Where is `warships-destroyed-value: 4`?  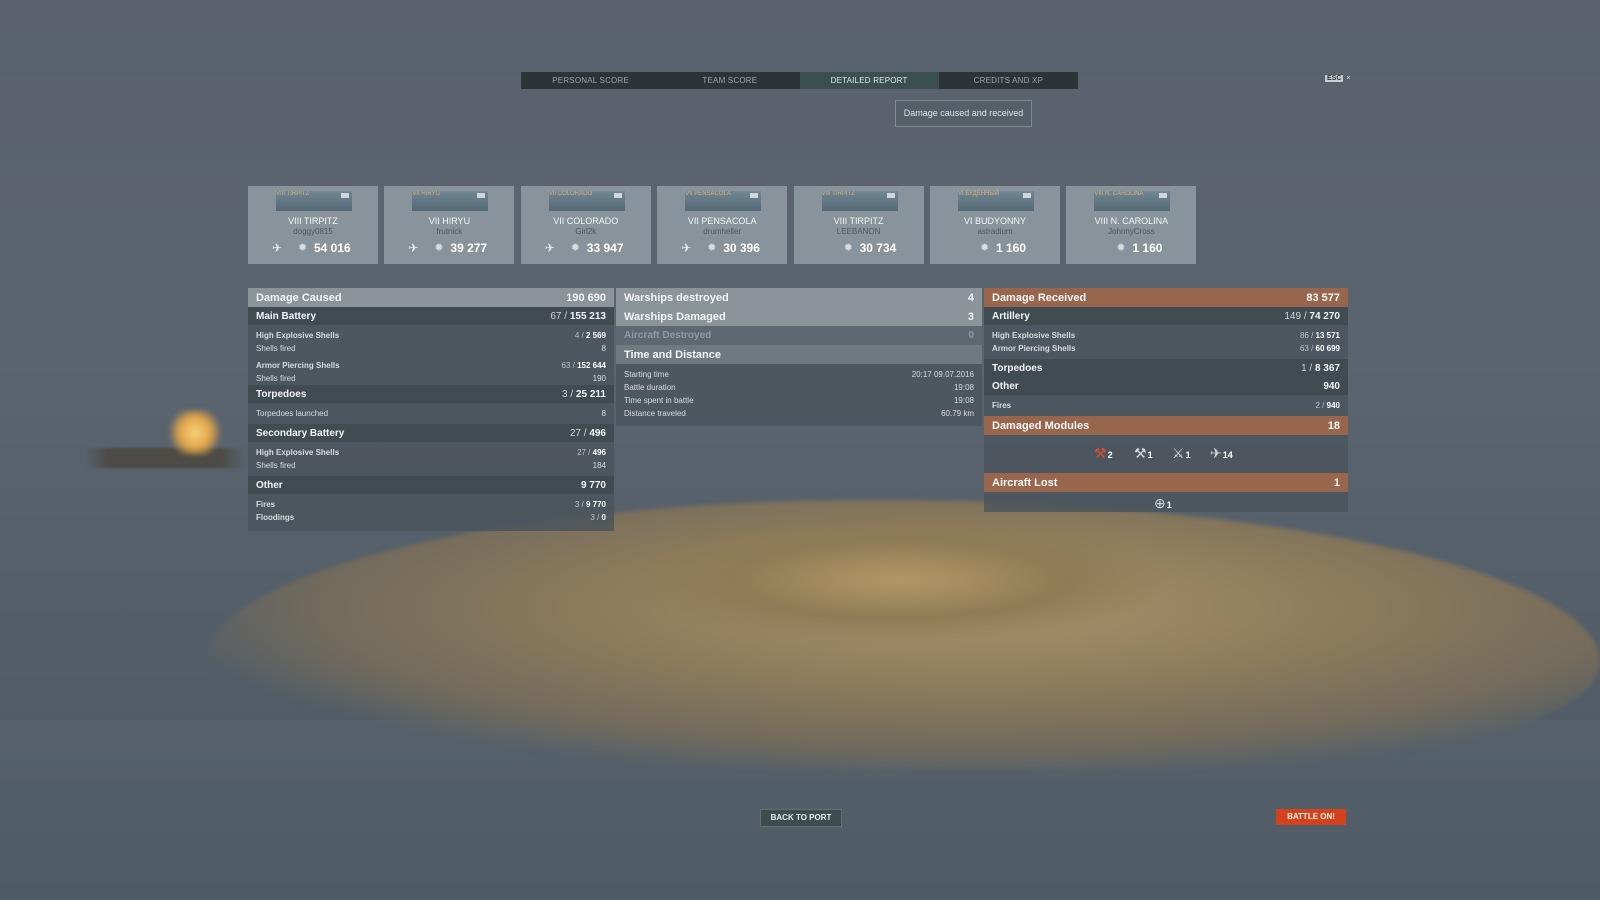
warships-destroyed-value: 4 is located at coordinates (970, 297).